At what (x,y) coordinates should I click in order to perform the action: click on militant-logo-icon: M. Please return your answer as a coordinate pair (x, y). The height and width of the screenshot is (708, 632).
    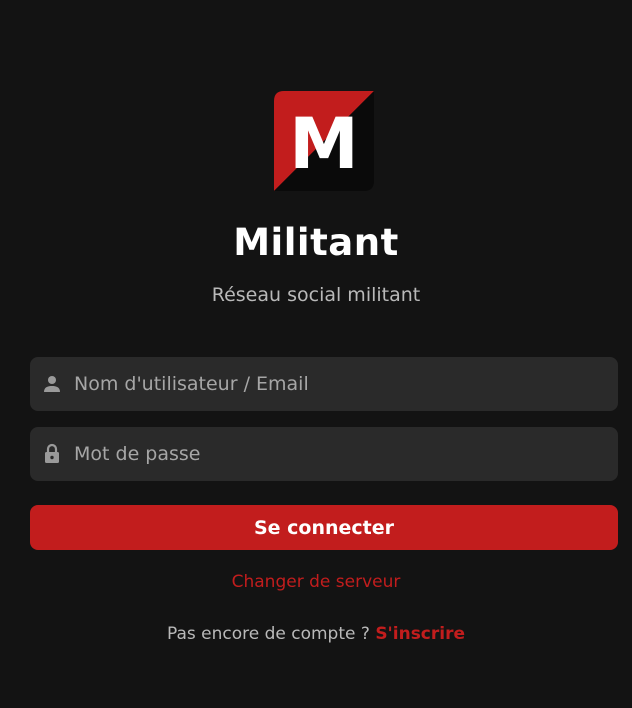
    Looking at the image, I should click on (324, 141).